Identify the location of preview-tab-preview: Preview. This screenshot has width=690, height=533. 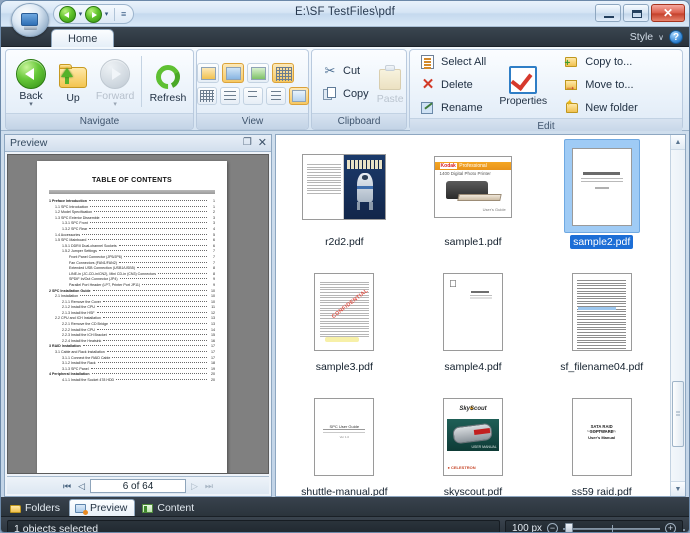
(102, 507).